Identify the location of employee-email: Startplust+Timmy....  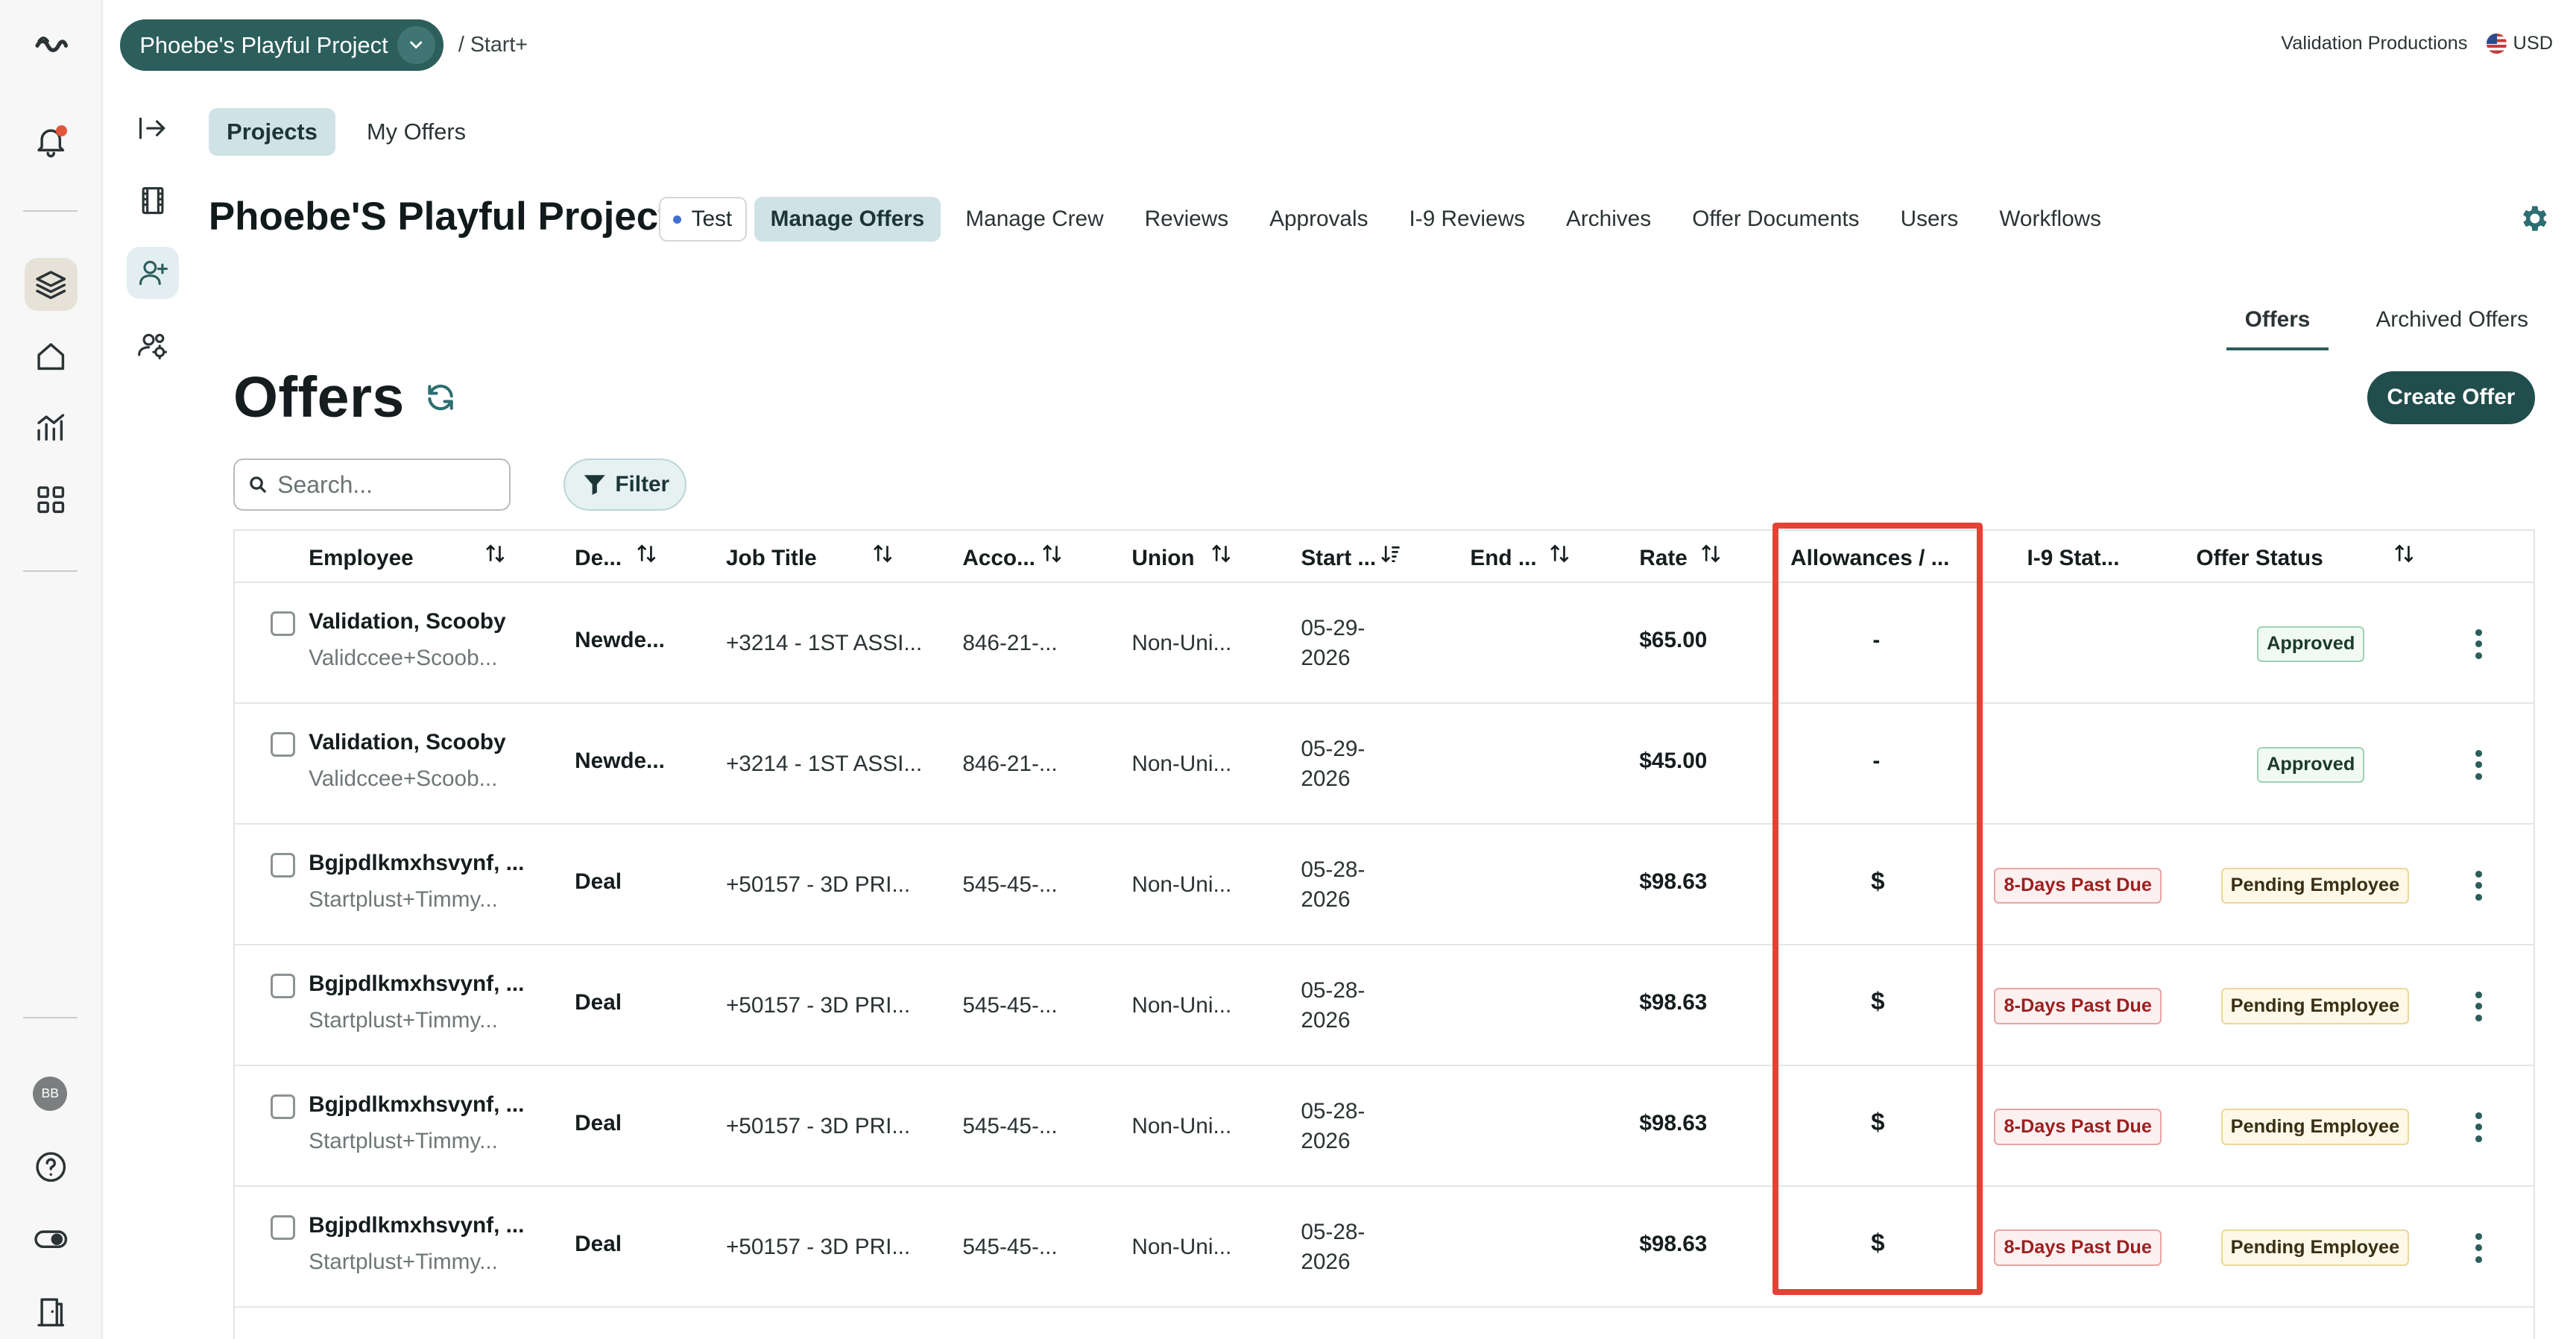
(403, 1140).